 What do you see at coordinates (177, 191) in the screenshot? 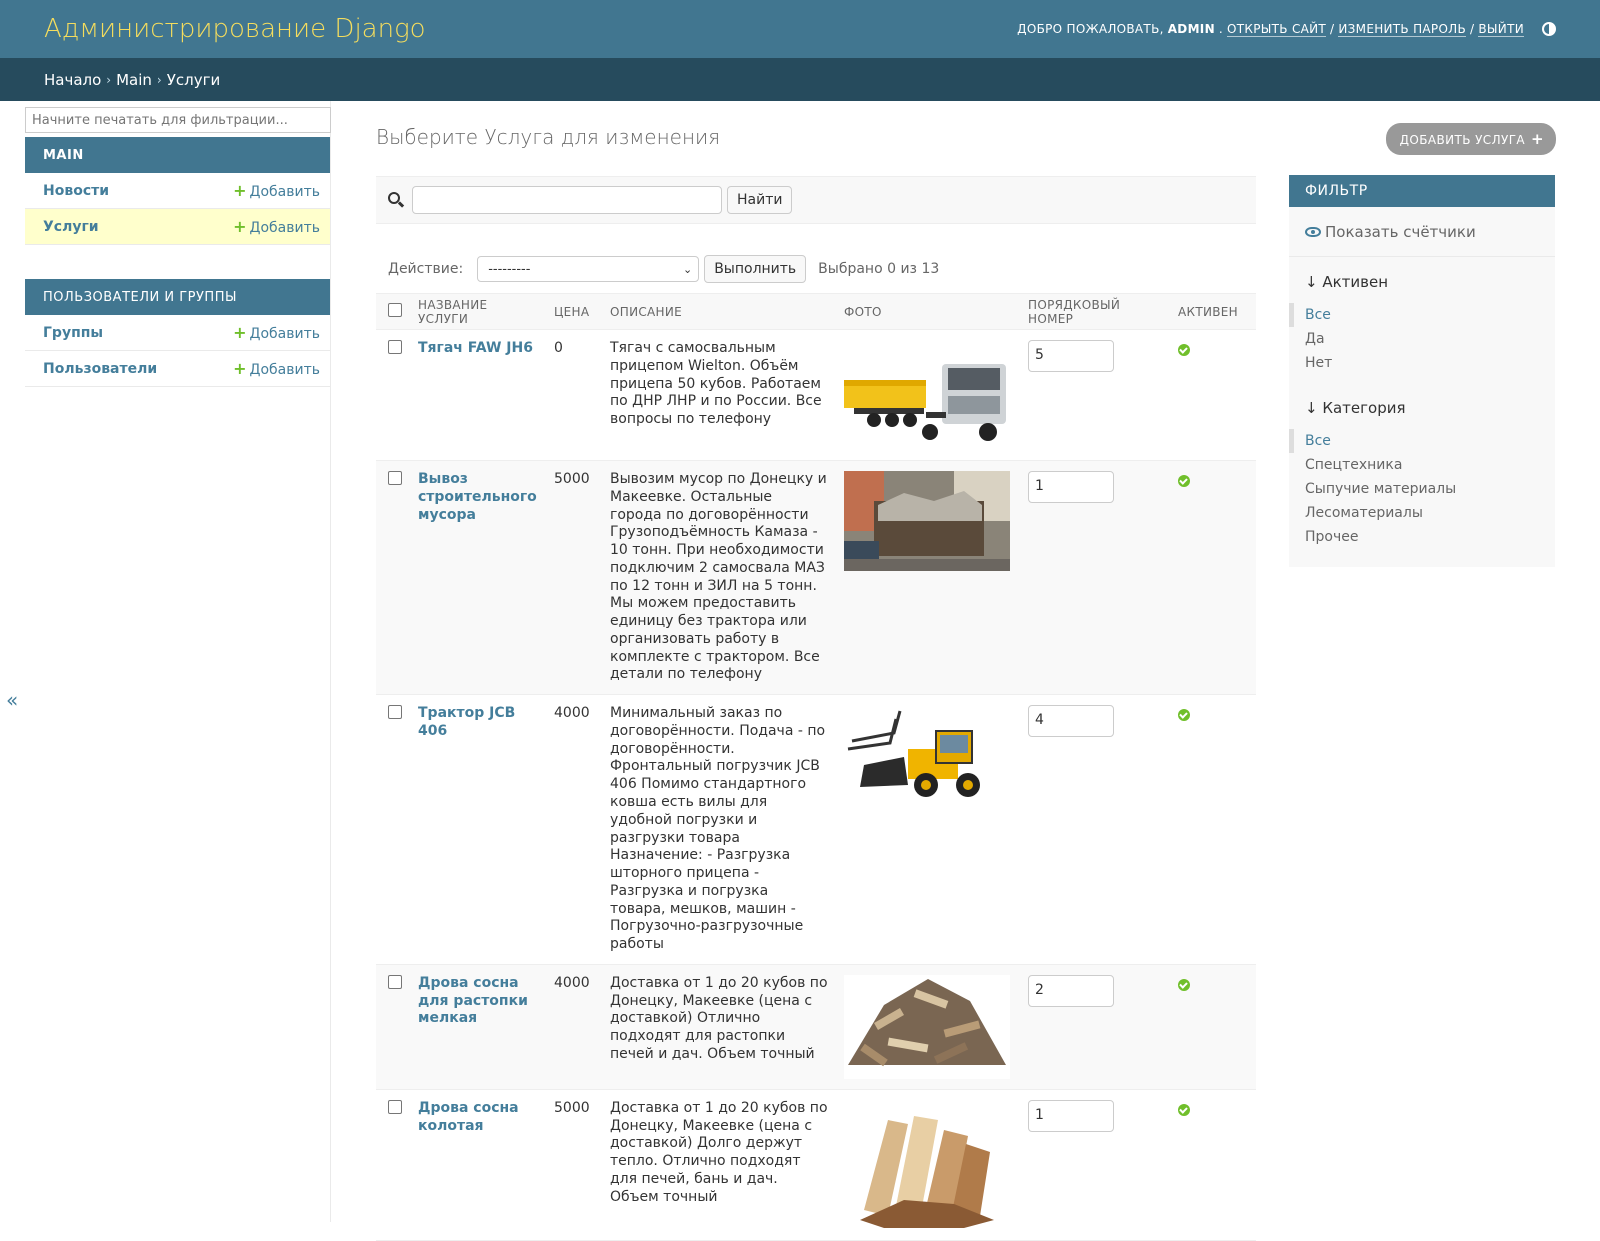
I see `sidebar-item-news: Новости + Добавить` at bounding box center [177, 191].